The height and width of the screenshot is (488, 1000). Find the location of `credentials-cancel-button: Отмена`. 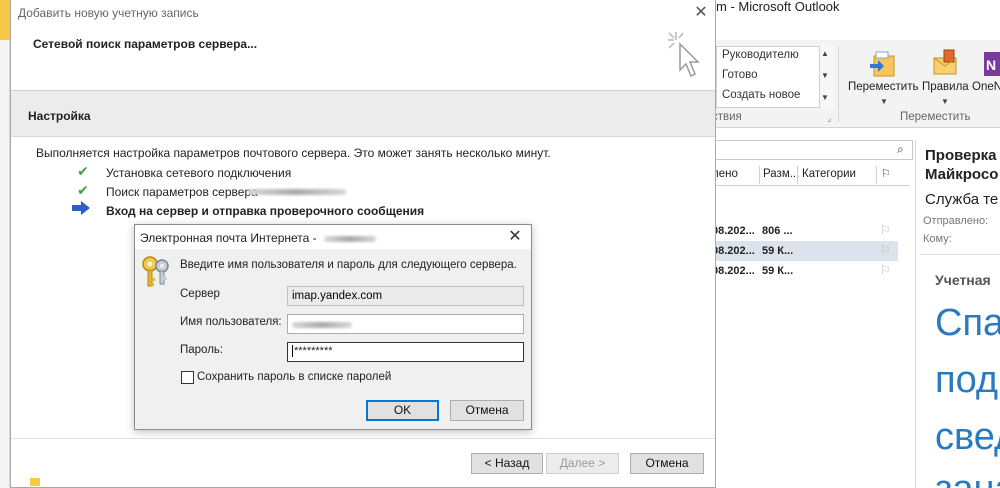

credentials-cancel-button: Отмена is located at coordinates (487, 410).